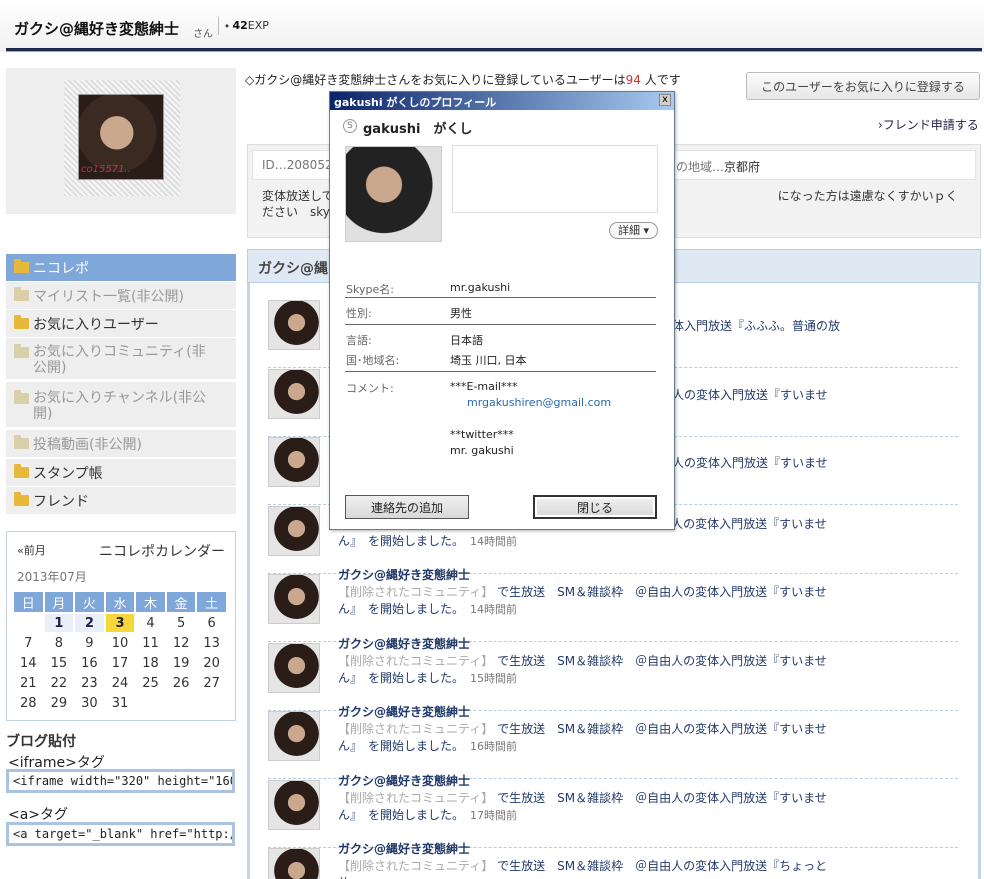 The height and width of the screenshot is (879, 984). What do you see at coordinates (181, 703) in the screenshot?
I see `calendar-day` at bounding box center [181, 703].